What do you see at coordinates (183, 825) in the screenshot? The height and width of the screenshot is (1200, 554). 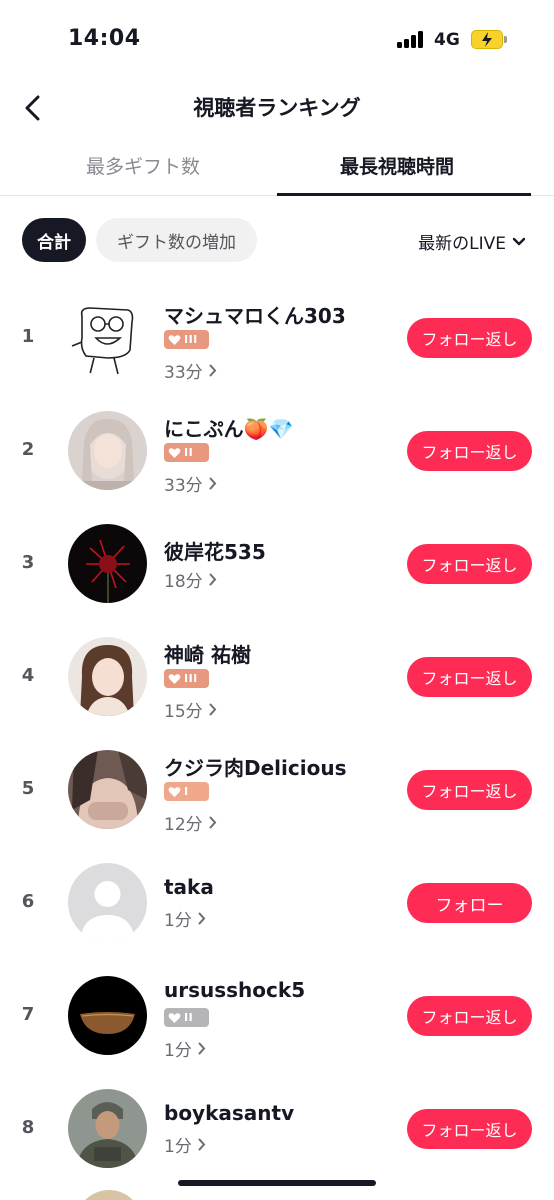 I see `duration-label: 12分` at bounding box center [183, 825].